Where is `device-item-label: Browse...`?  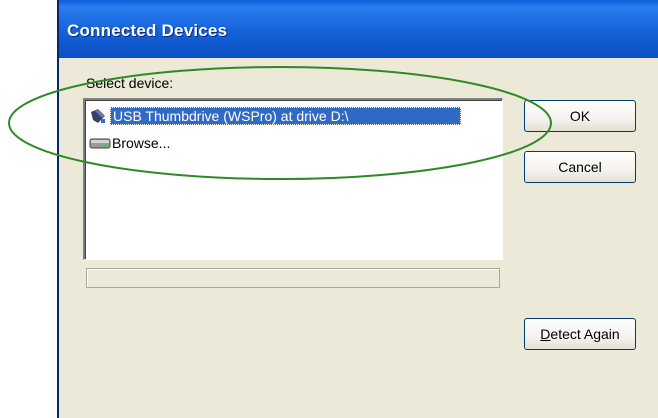 device-item-label: Browse... is located at coordinates (141, 143).